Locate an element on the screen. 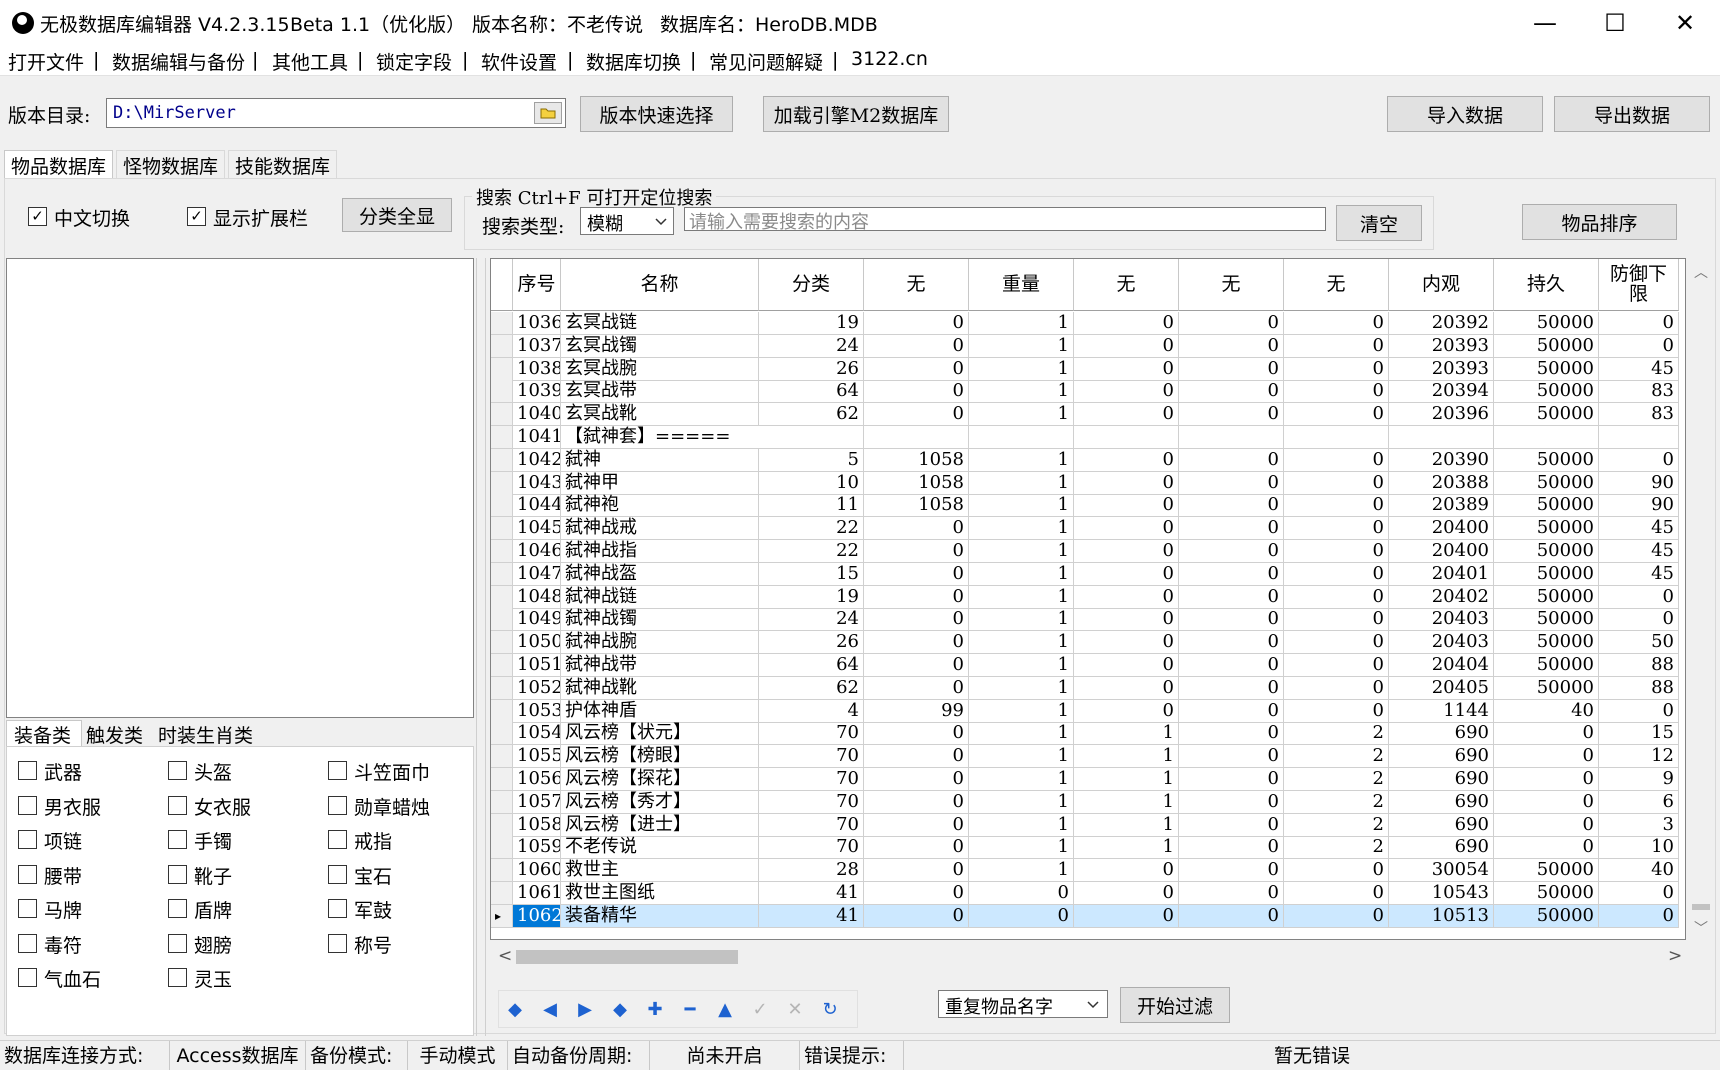 The image size is (1720, 1070). table-cell: 690 is located at coordinates (1441, 779).